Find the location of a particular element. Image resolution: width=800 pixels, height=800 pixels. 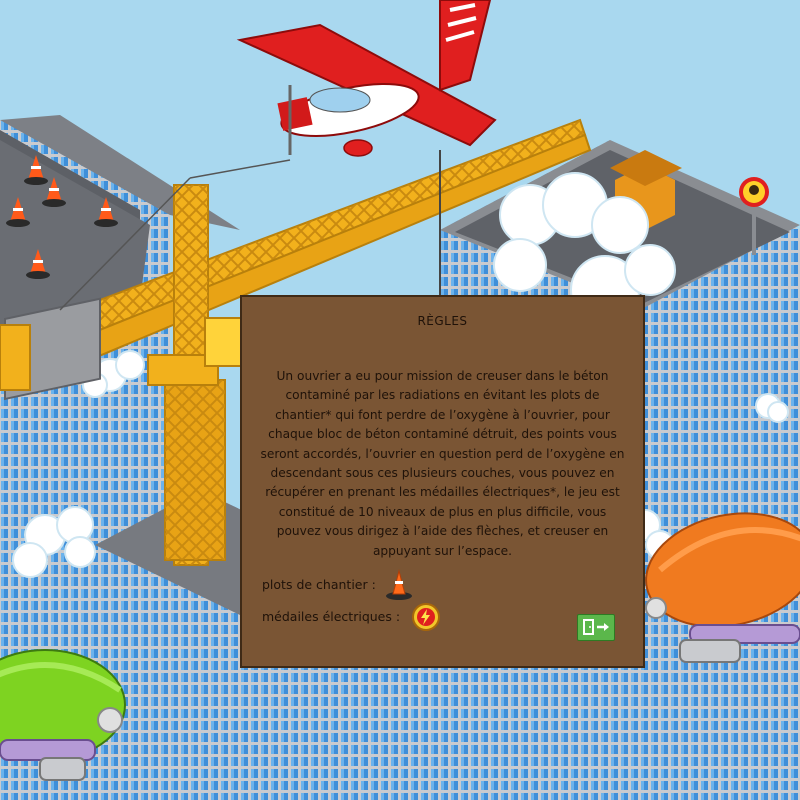

exit-door-icon is located at coordinates (596, 627).